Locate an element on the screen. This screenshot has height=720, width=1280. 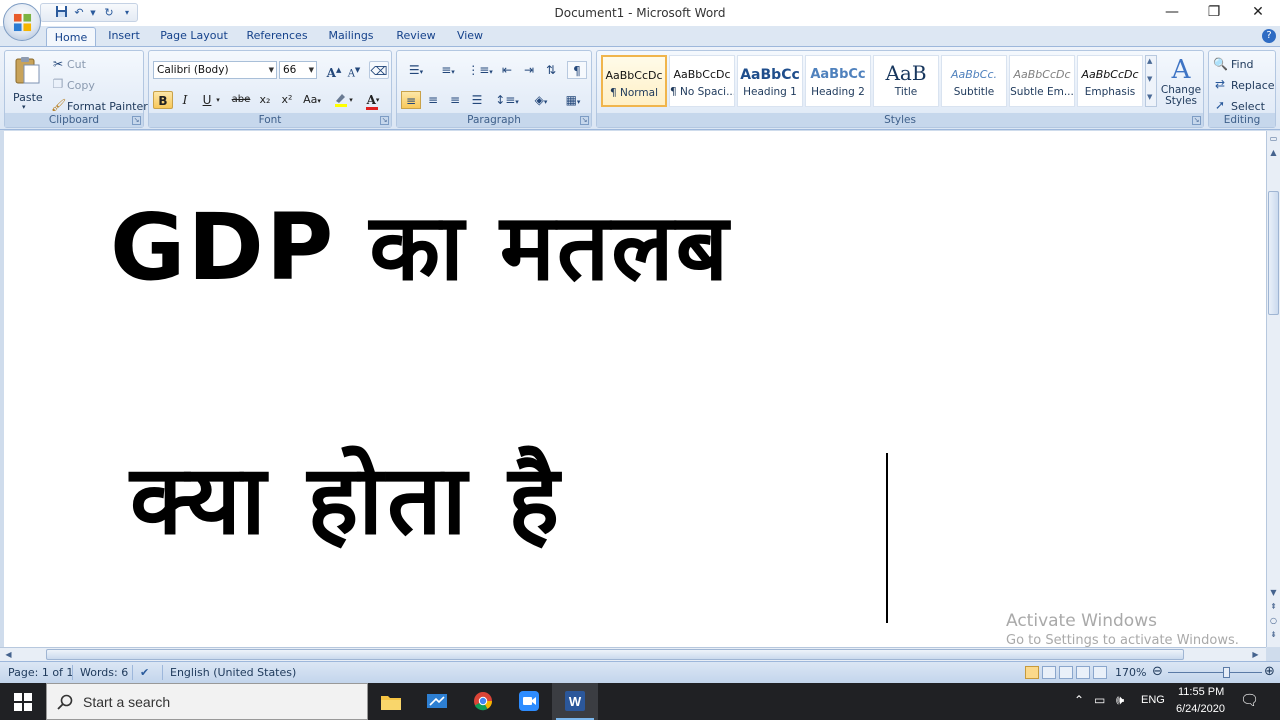
style-title: AaB Title is located at coordinates (906, 81).